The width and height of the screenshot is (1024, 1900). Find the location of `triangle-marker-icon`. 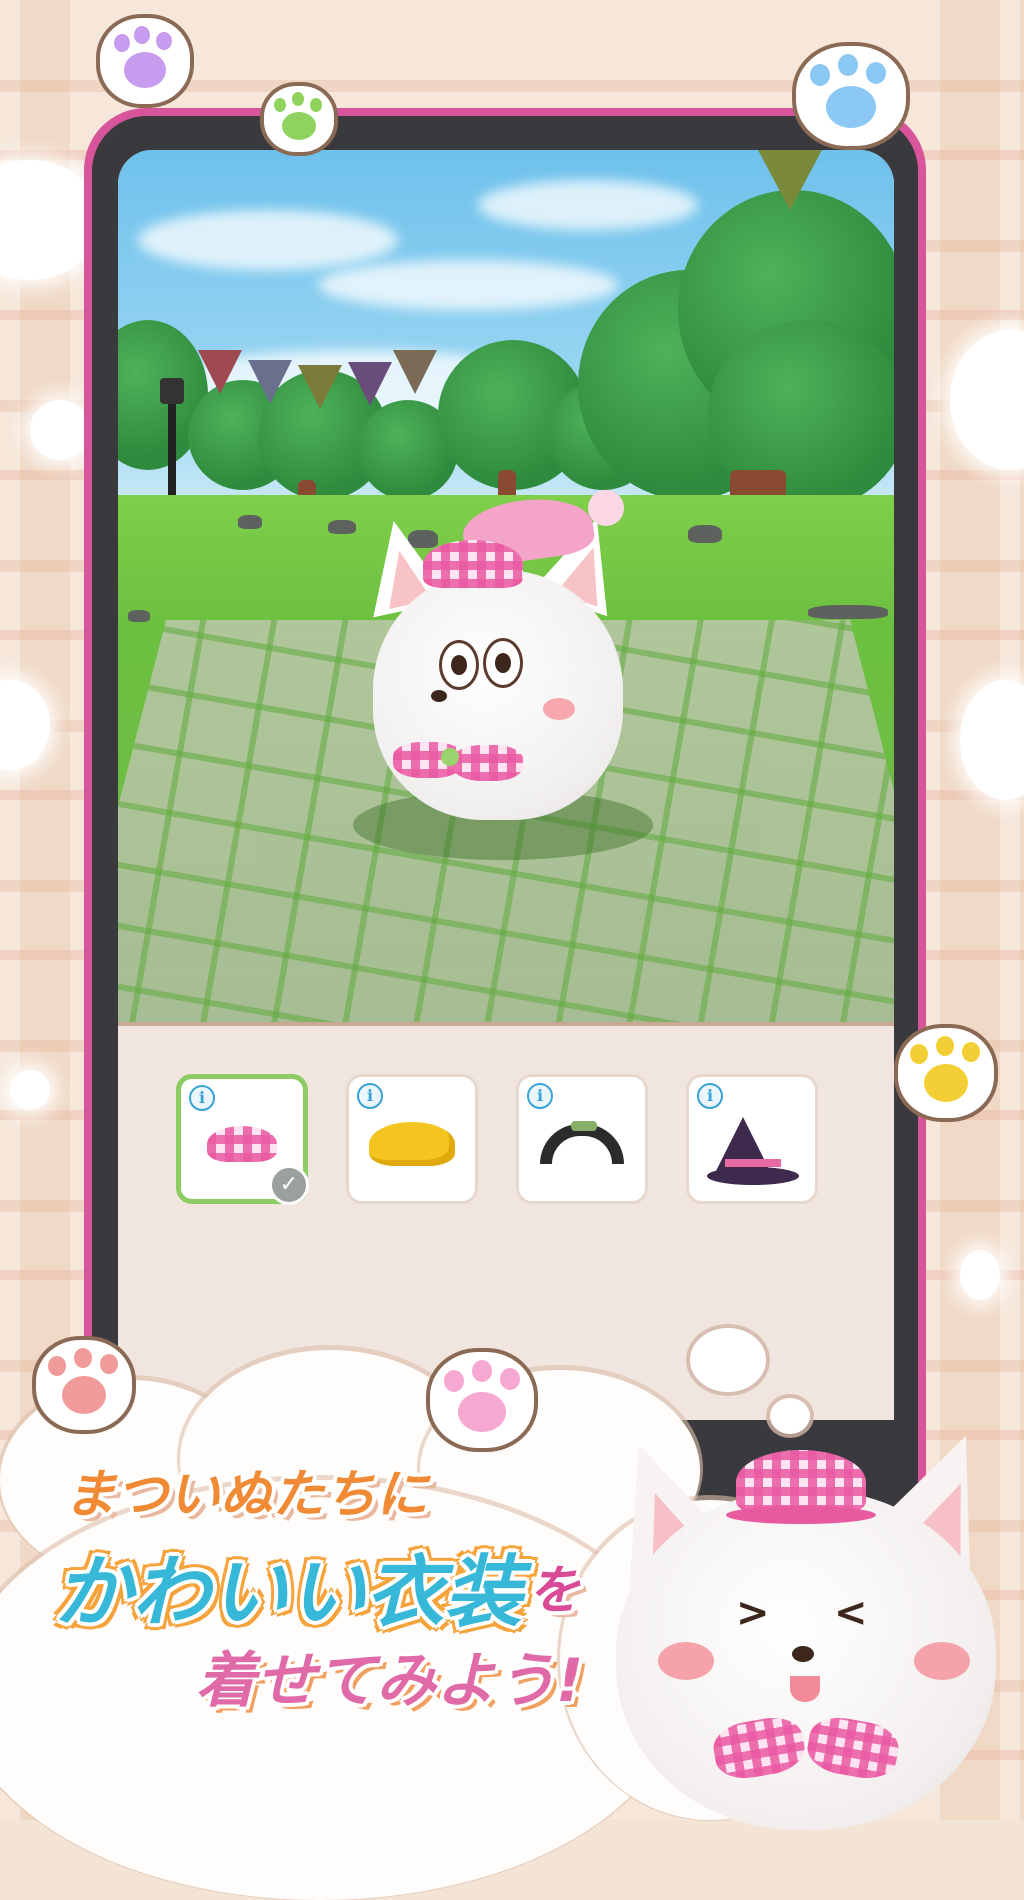

triangle-marker-icon is located at coordinates (790, 180).